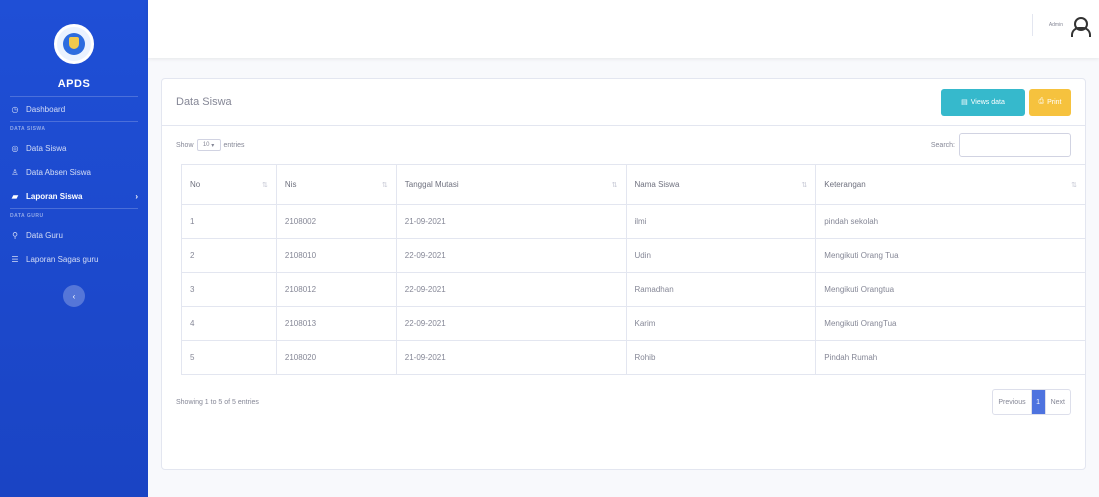  Describe the element at coordinates (721, 184) in the screenshot. I see `column-header: Nama Siswa ⇅` at that location.